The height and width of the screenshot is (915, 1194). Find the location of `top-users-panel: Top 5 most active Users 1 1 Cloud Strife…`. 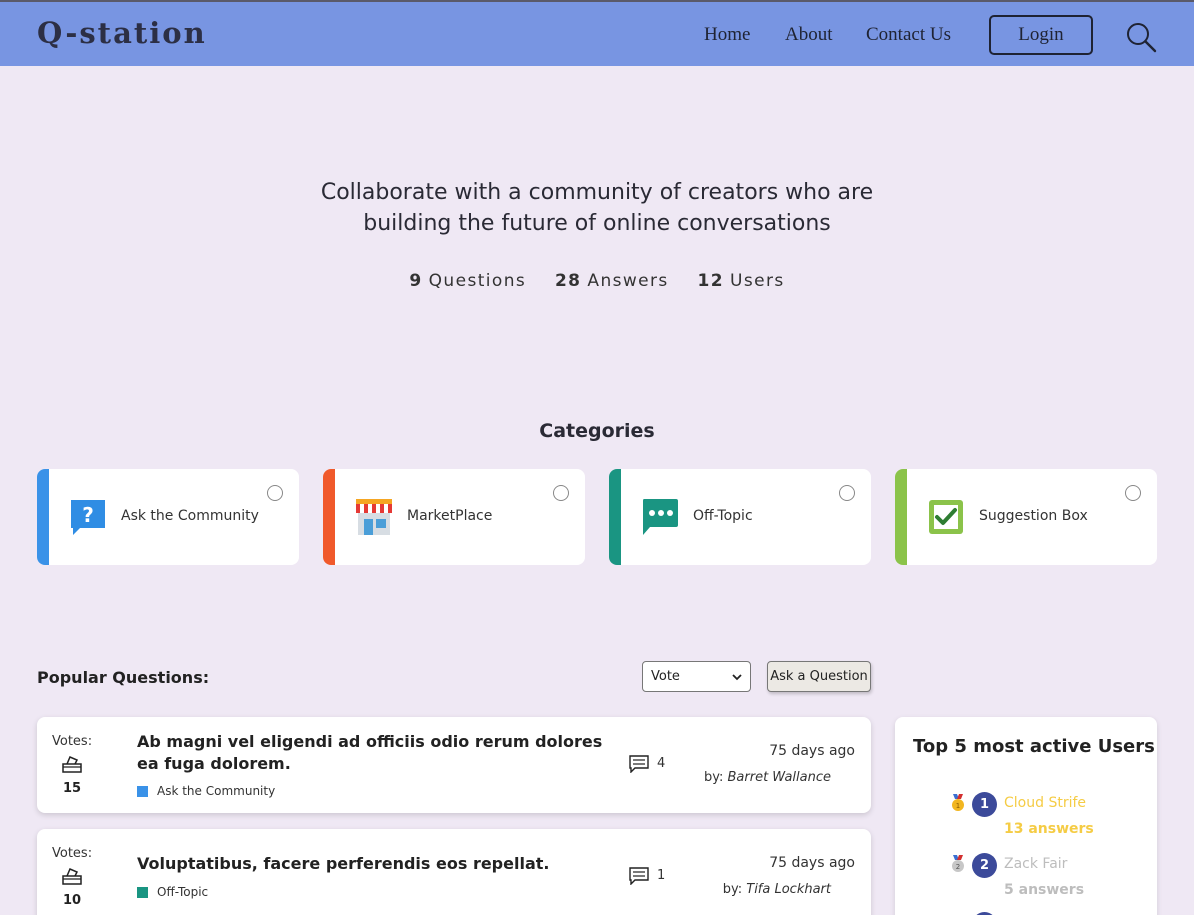

top-users-panel: Top 5 most active Users 1 1 Cloud Strife… is located at coordinates (1026, 816).